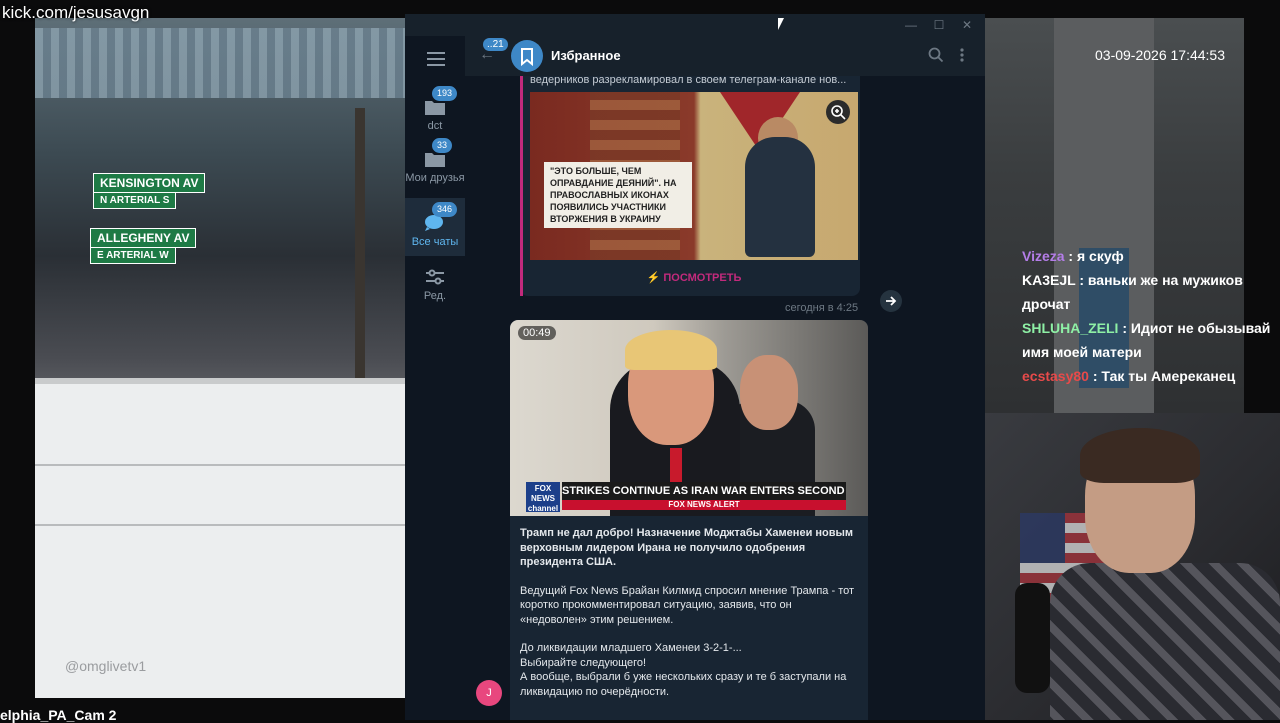  I want to click on microphone, so click(1032, 638).